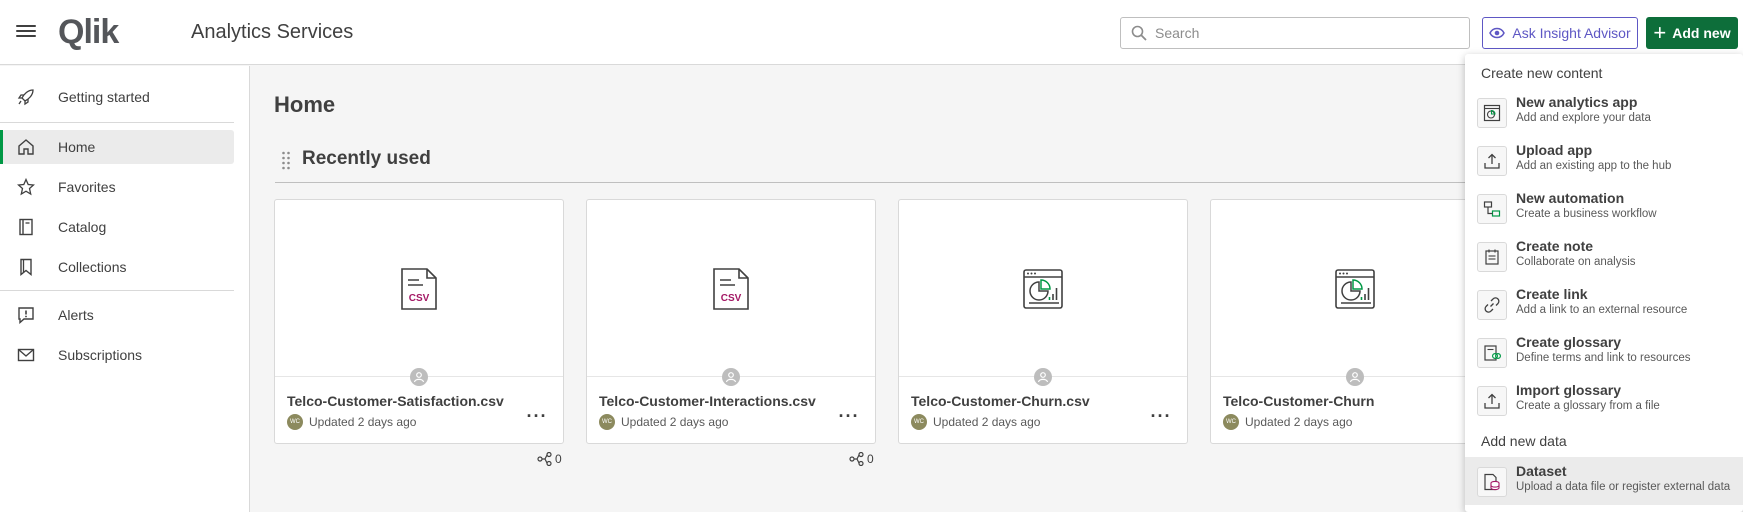 This screenshot has width=1743, height=512. Describe the element at coordinates (100, 355) in the screenshot. I see `sidebar-item-label: Subscriptions` at that location.